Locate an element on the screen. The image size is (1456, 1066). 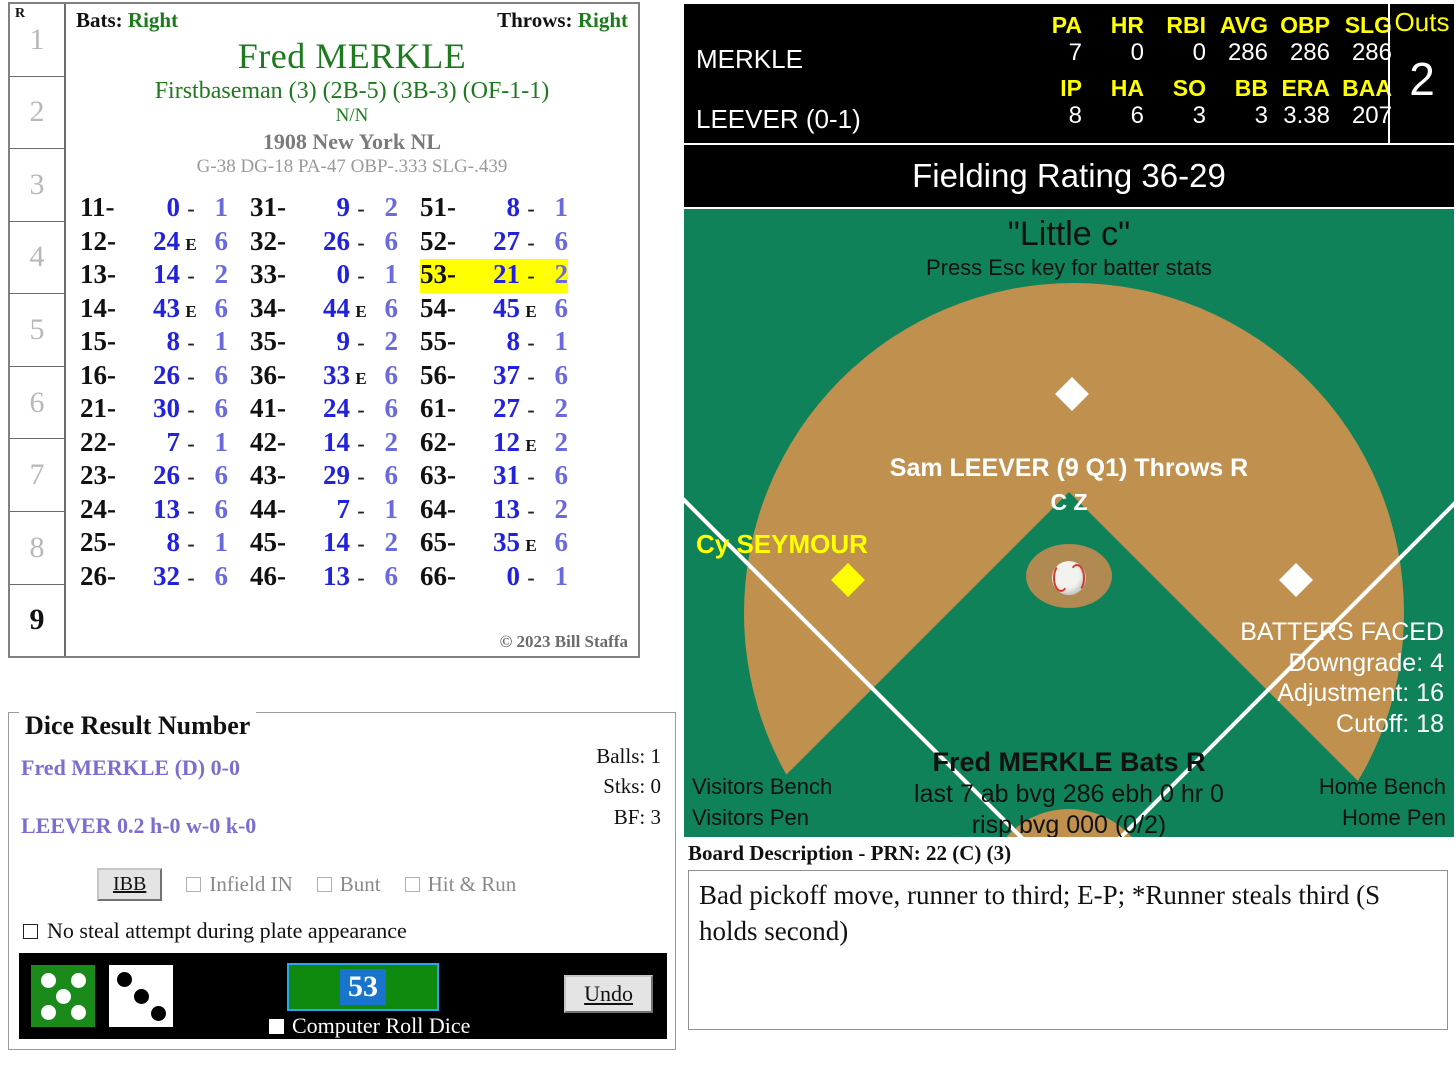
bats-throws-row: Bats: Right Throws: Right is located at coordinates (352, 18).